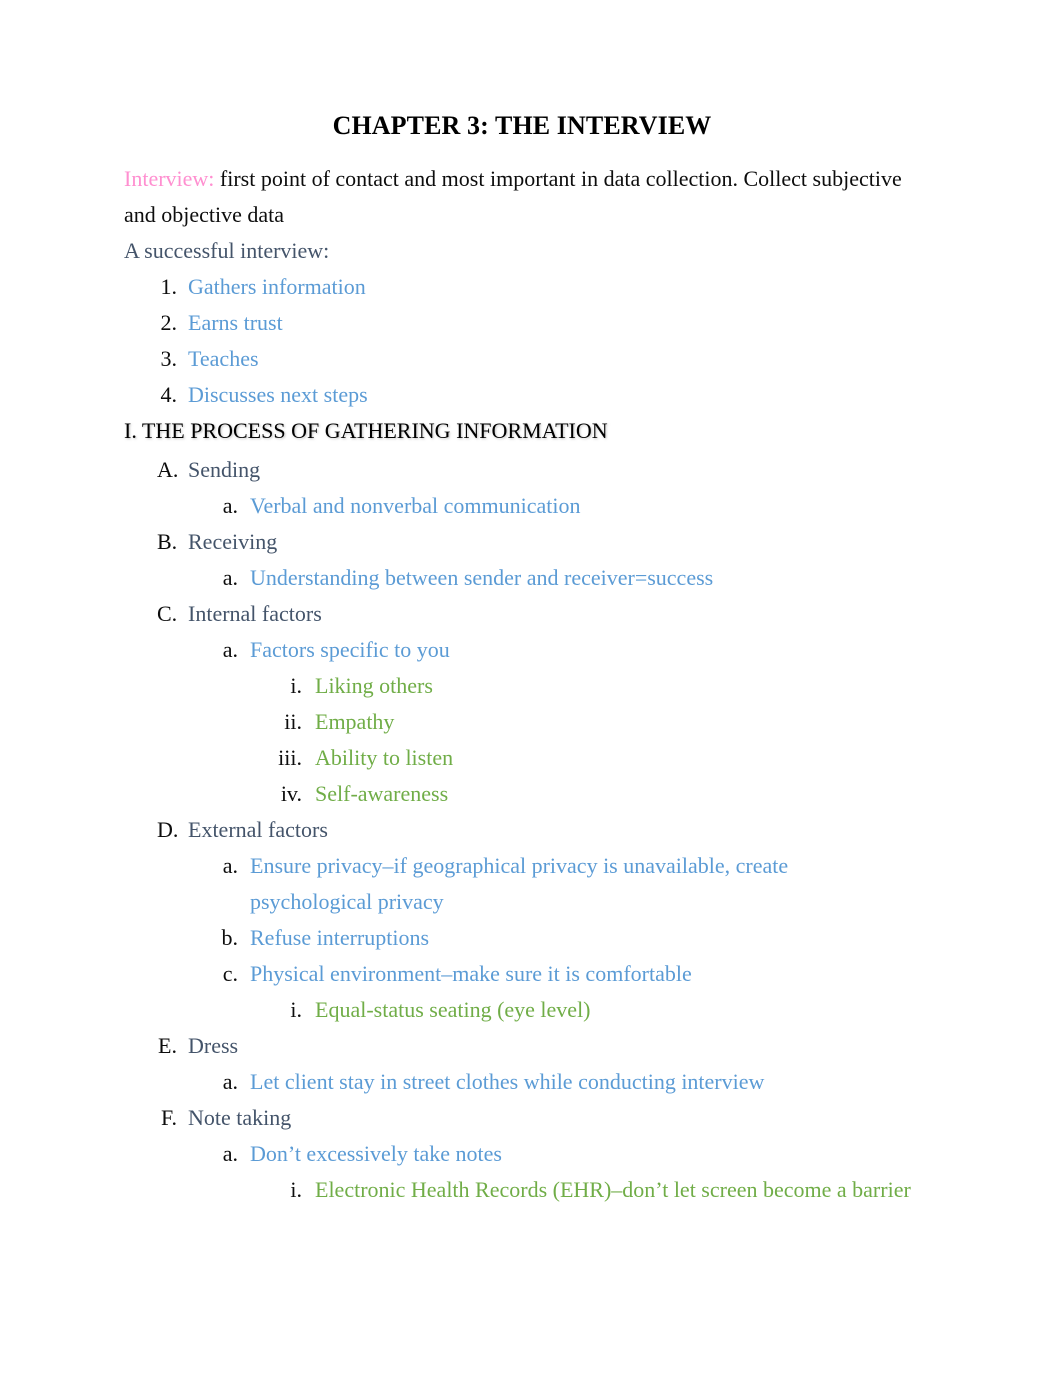 The width and height of the screenshot is (1062, 1377). What do you see at coordinates (522, 1118) in the screenshot?
I see `outline-item-f-note-taking: F. Note taking` at bounding box center [522, 1118].